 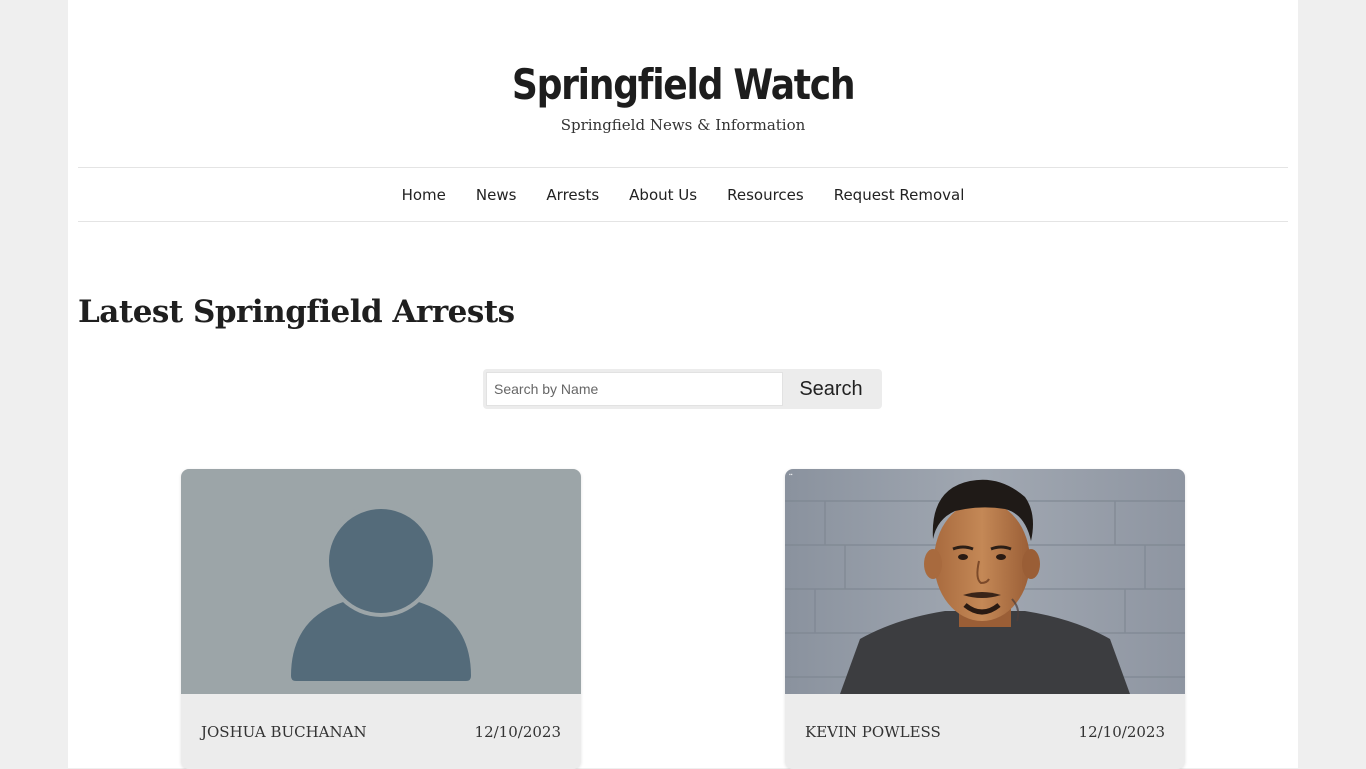 What do you see at coordinates (985, 731) in the screenshot?
I see `arrest-card-info: KEVIN POWLESS 12/10/2023` at bounding box center [985, 731].